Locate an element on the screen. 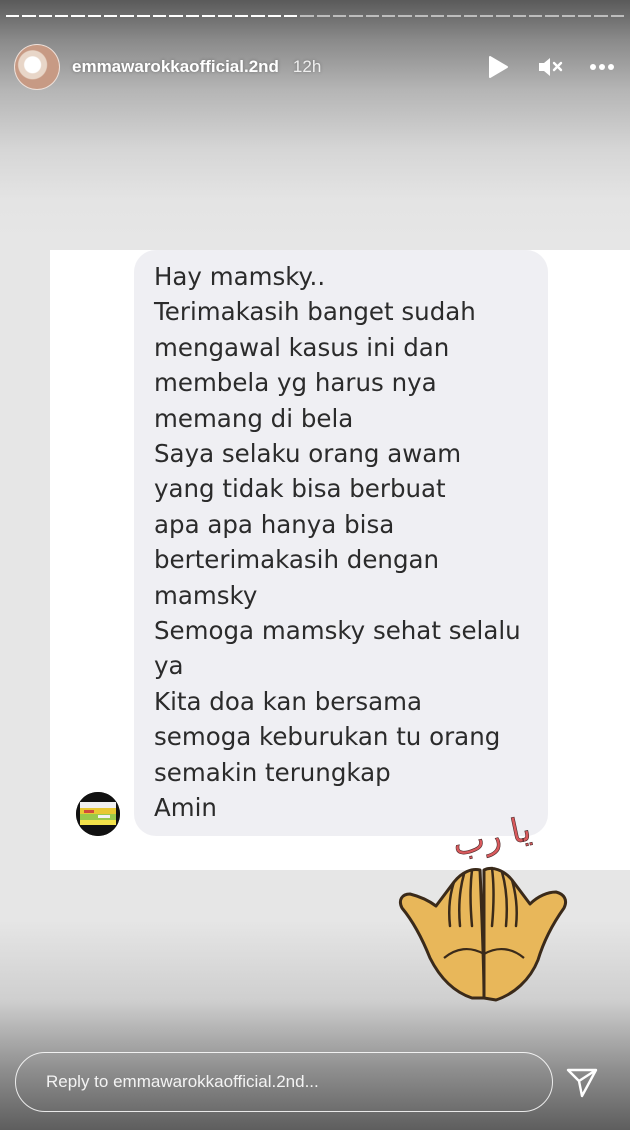 The width and height of the screenshot is (630, 1130). progress-segments is located at coordinates (315, 16).